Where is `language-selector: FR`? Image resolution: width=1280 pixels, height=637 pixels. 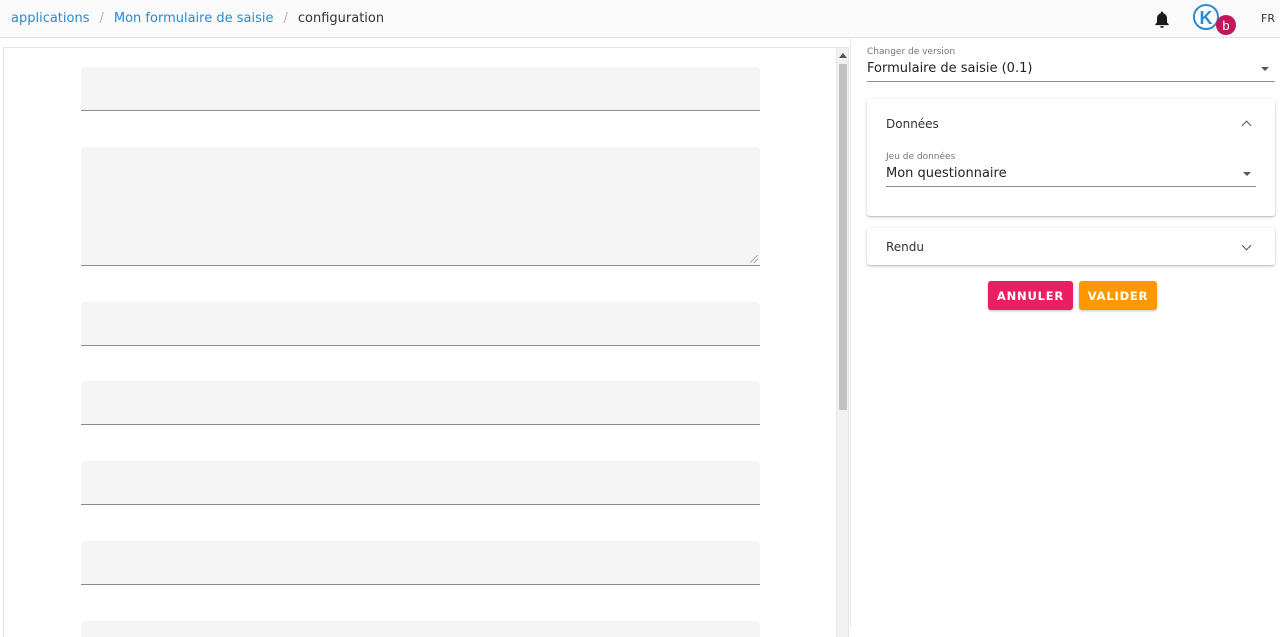 language-selector: FR is located at coordinates (1268, 18).